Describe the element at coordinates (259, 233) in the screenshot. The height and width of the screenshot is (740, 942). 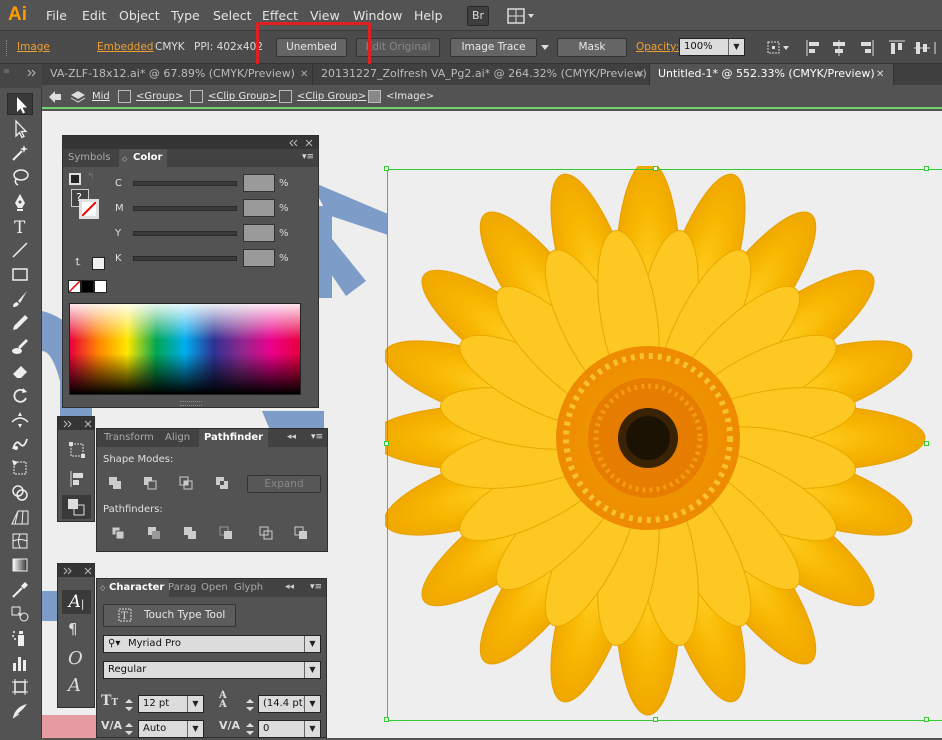
I see `yellow-value-field` at that location.